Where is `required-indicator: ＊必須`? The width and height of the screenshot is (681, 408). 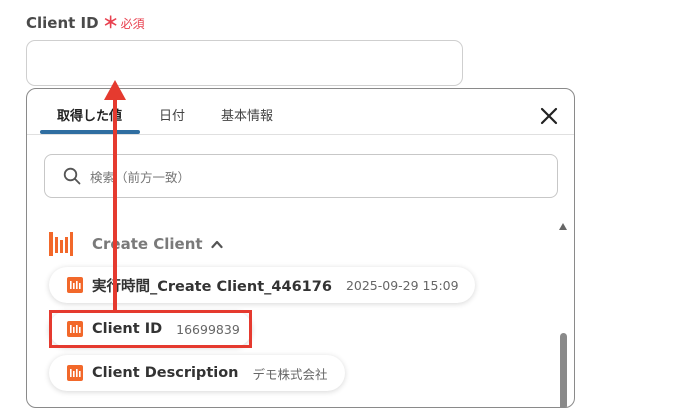
required-indicator: ＊必須 is located at coordinates (124, 21).